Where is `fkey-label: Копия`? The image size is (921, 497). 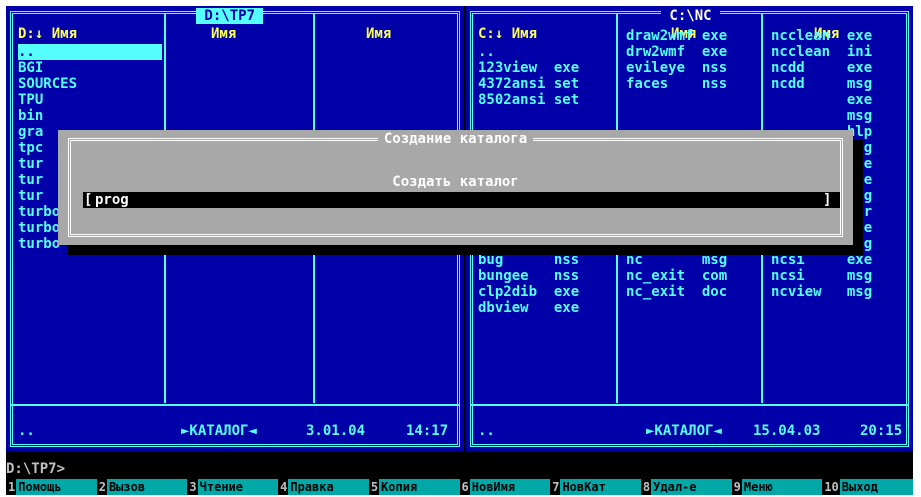 fkey-label: Копия is located at coordinates (419, 486).